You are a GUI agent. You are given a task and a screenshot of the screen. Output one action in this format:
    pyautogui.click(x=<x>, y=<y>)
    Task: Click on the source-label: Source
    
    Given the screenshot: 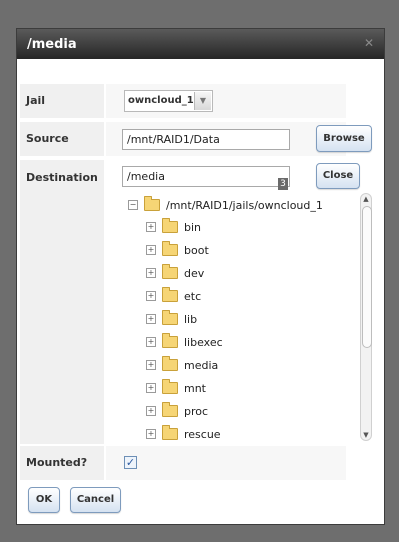 What is the action you would take?
    pyautogui.click(x=62, y=139)
    